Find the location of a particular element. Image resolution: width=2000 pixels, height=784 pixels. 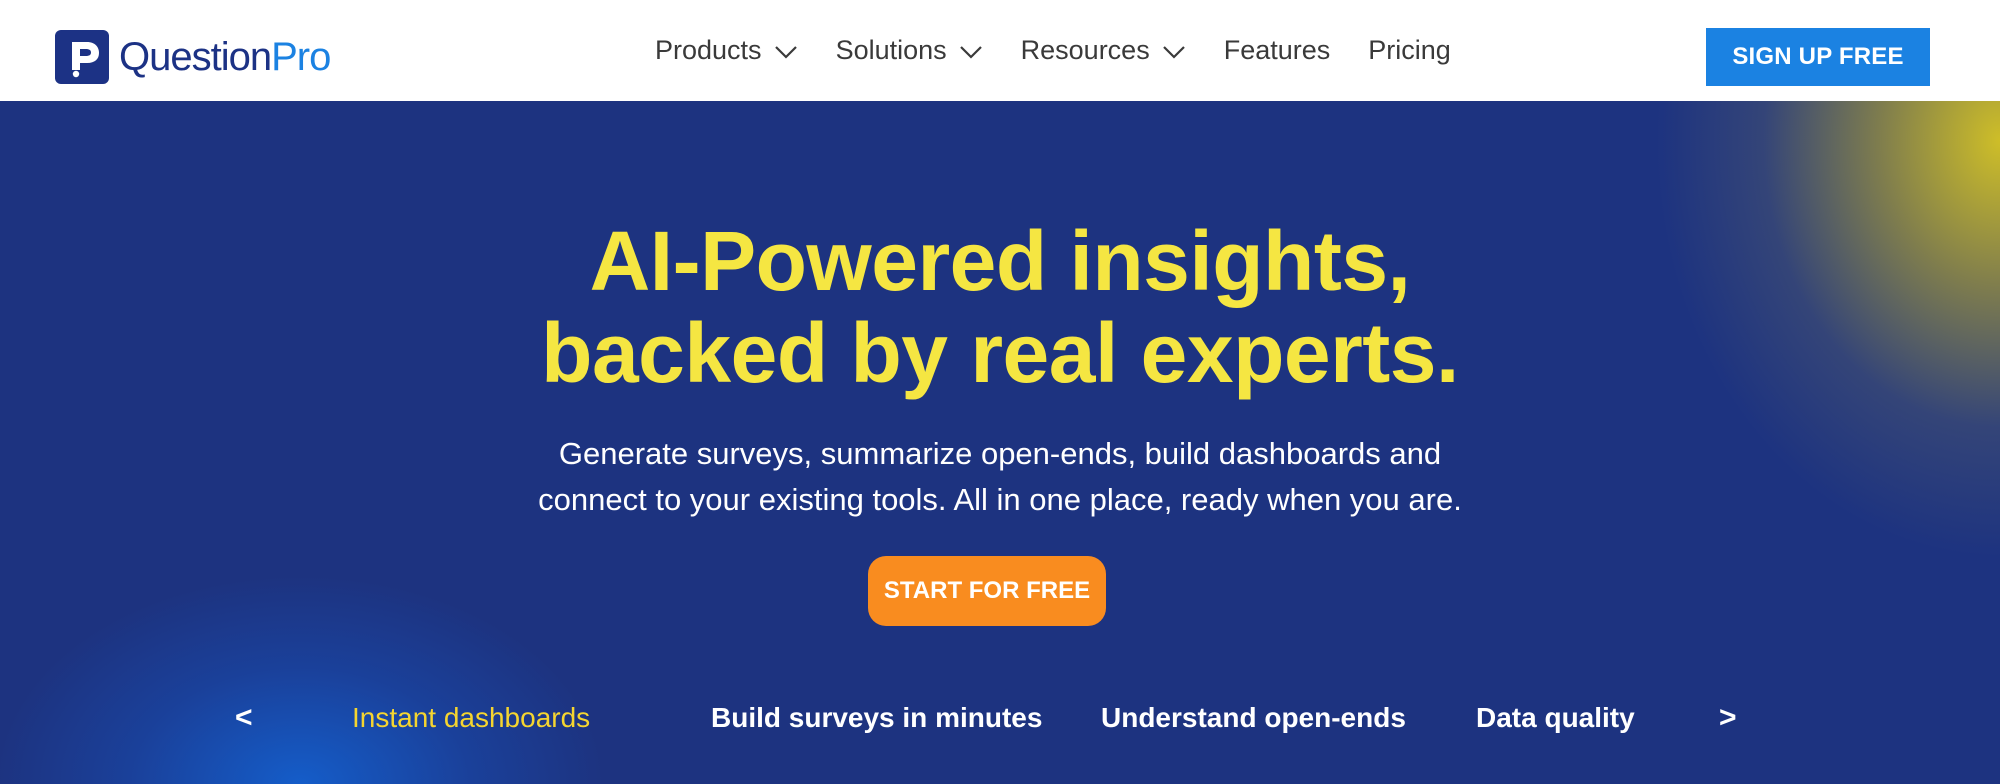

carousel-next-arrow: > is located at coordinates (1728, 718).